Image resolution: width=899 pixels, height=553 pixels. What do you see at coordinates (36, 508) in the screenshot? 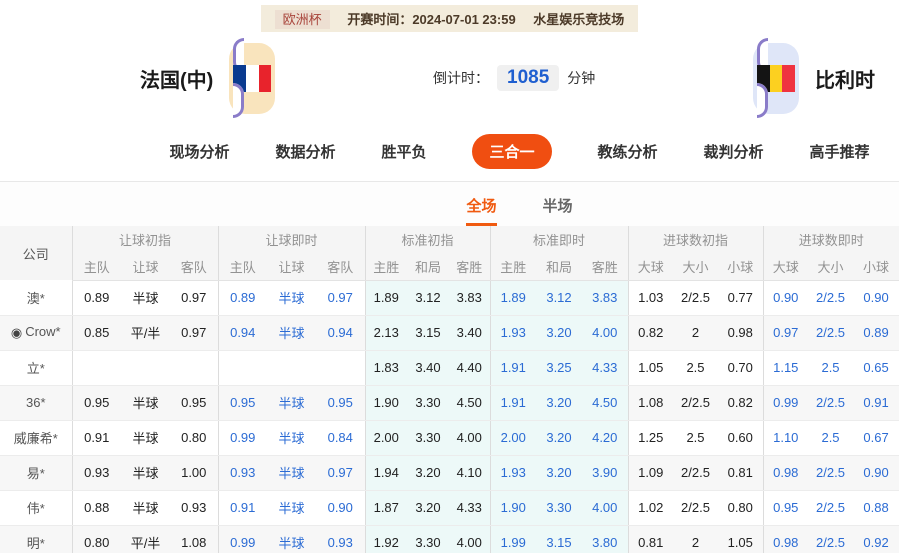
I see `company-cell: 伟*` at bounding box center [36, 508].